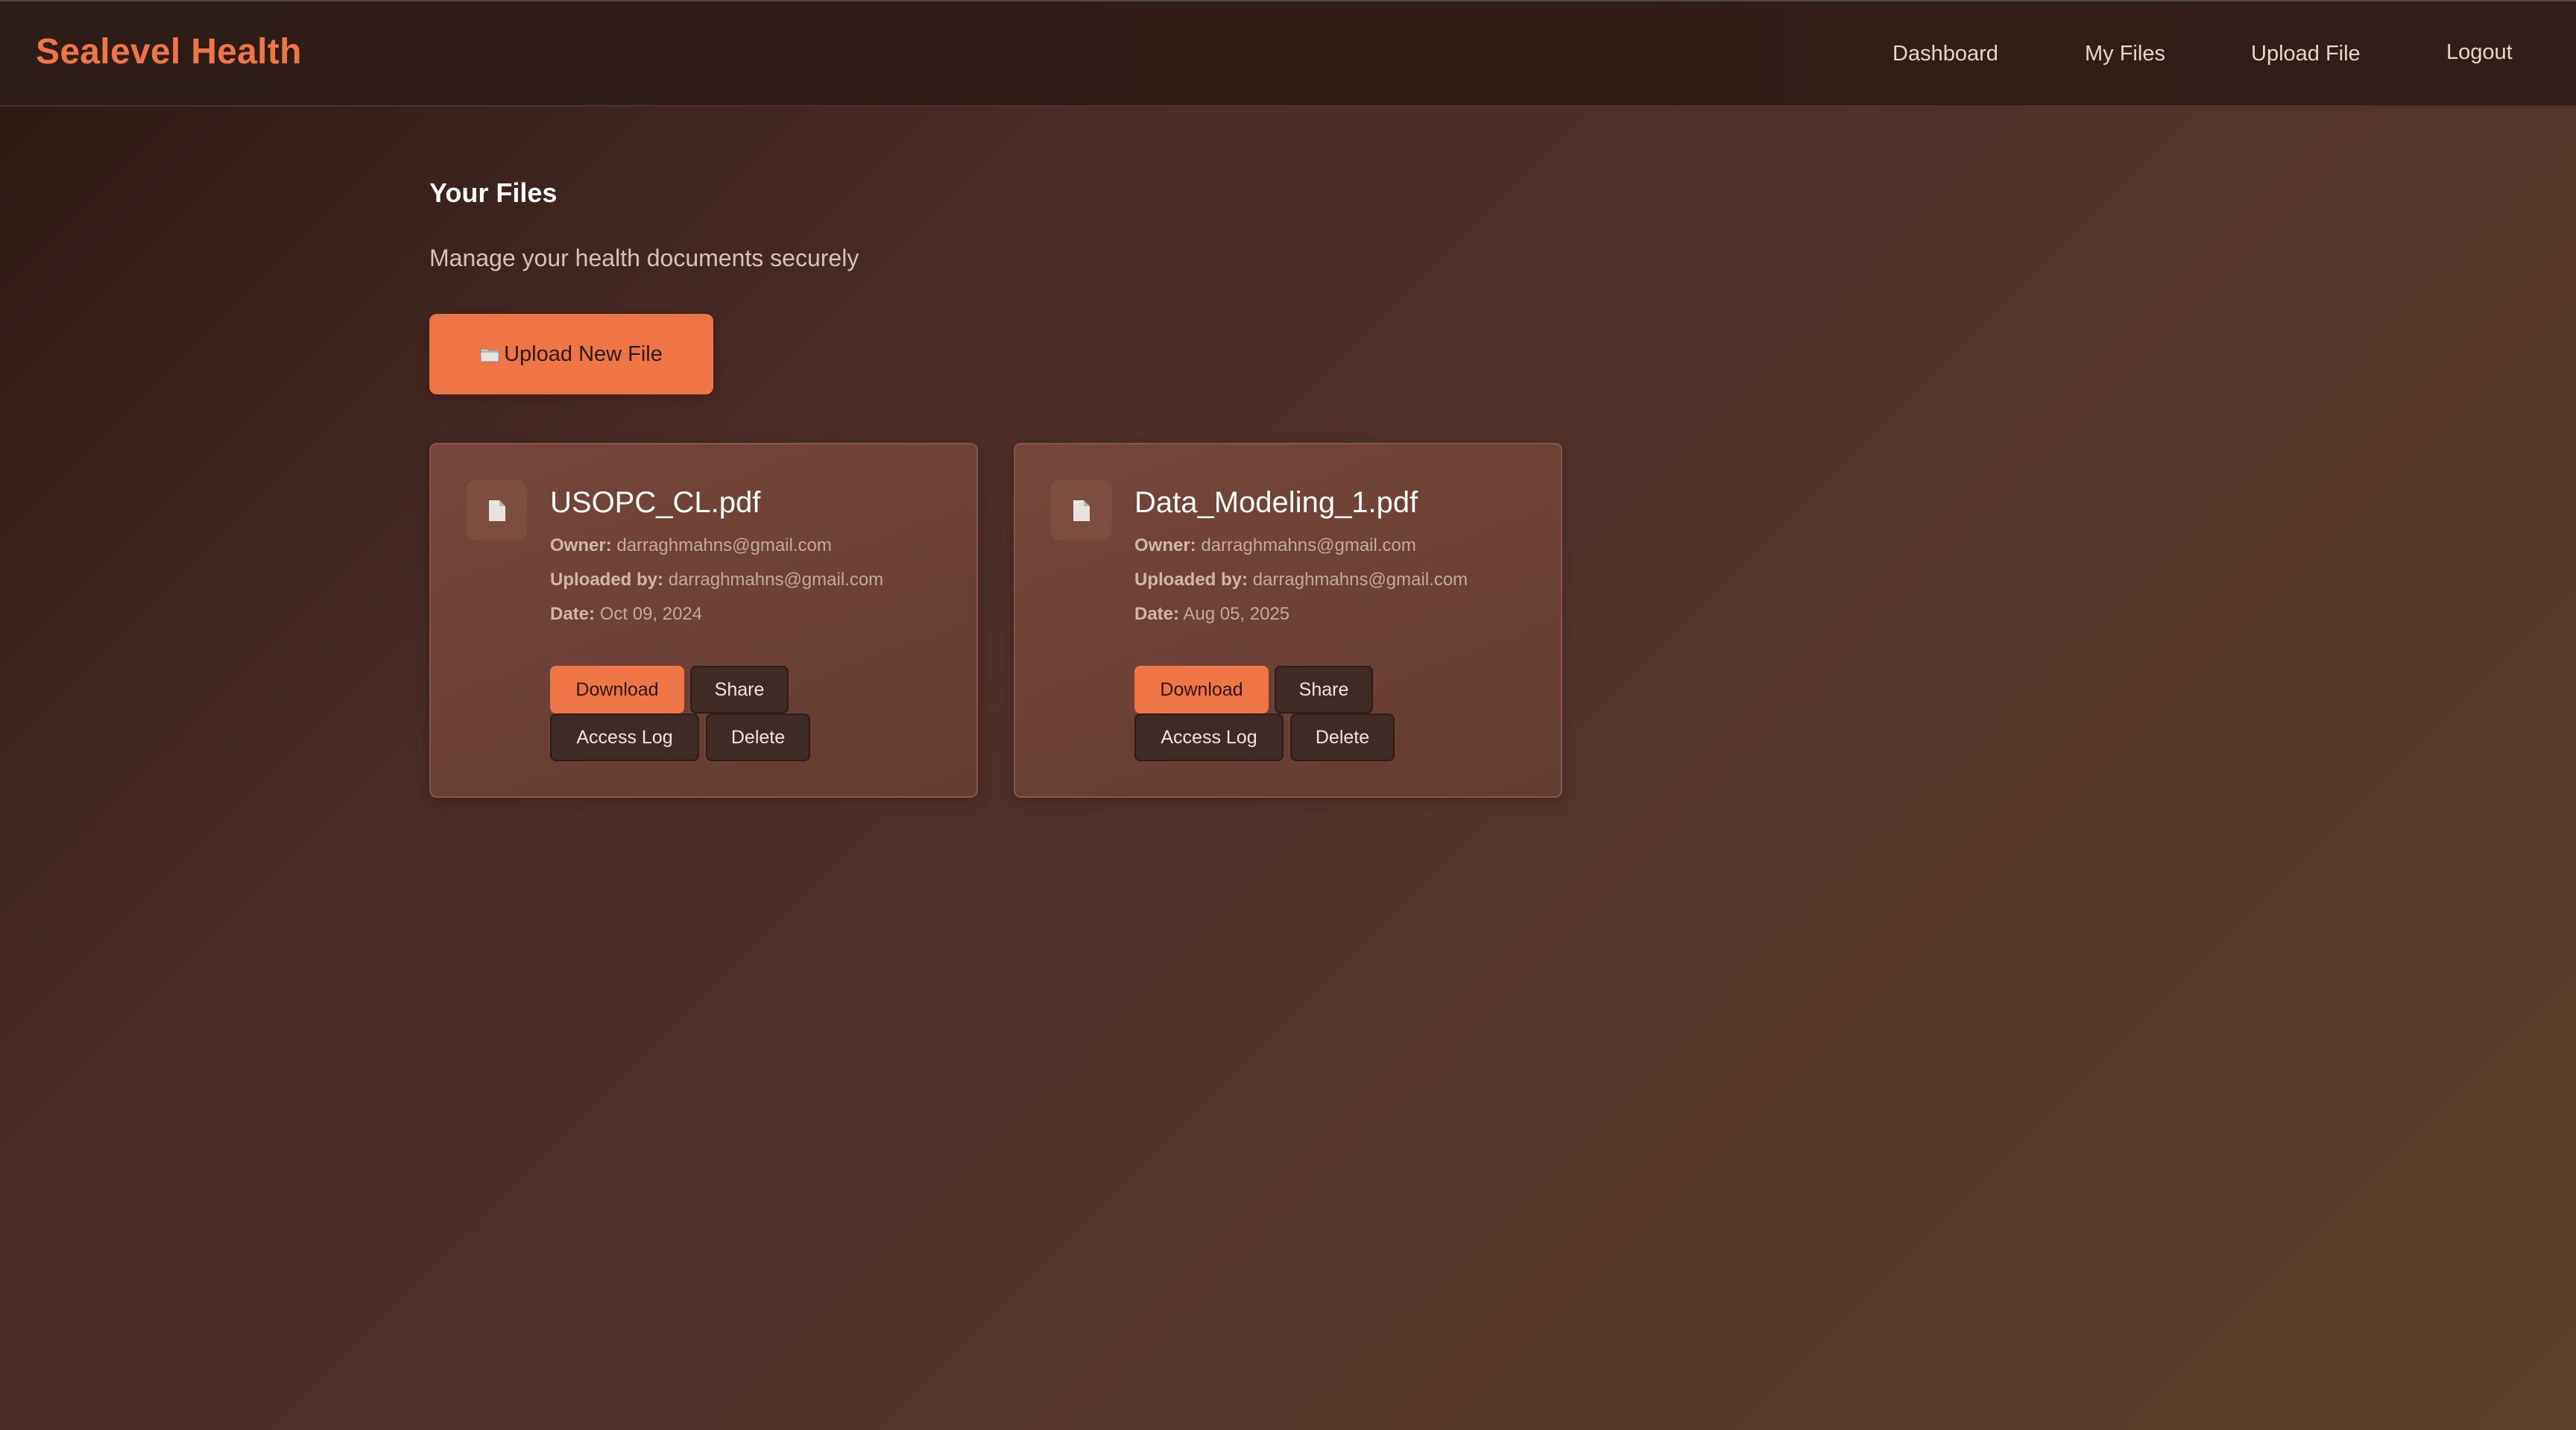 The width and height of the screenshot is (2576, 1430). I want to click on folder-icon, so click(489, 354).